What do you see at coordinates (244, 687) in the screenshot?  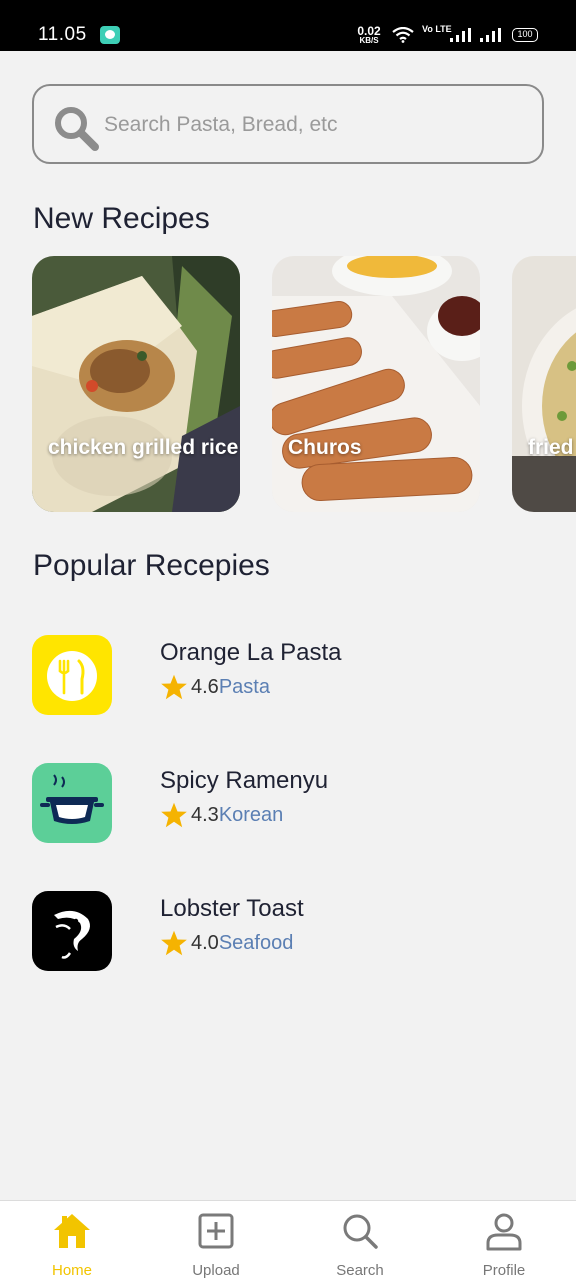 I see `recipe-category: Pasta` at bounding box center [244, 687].